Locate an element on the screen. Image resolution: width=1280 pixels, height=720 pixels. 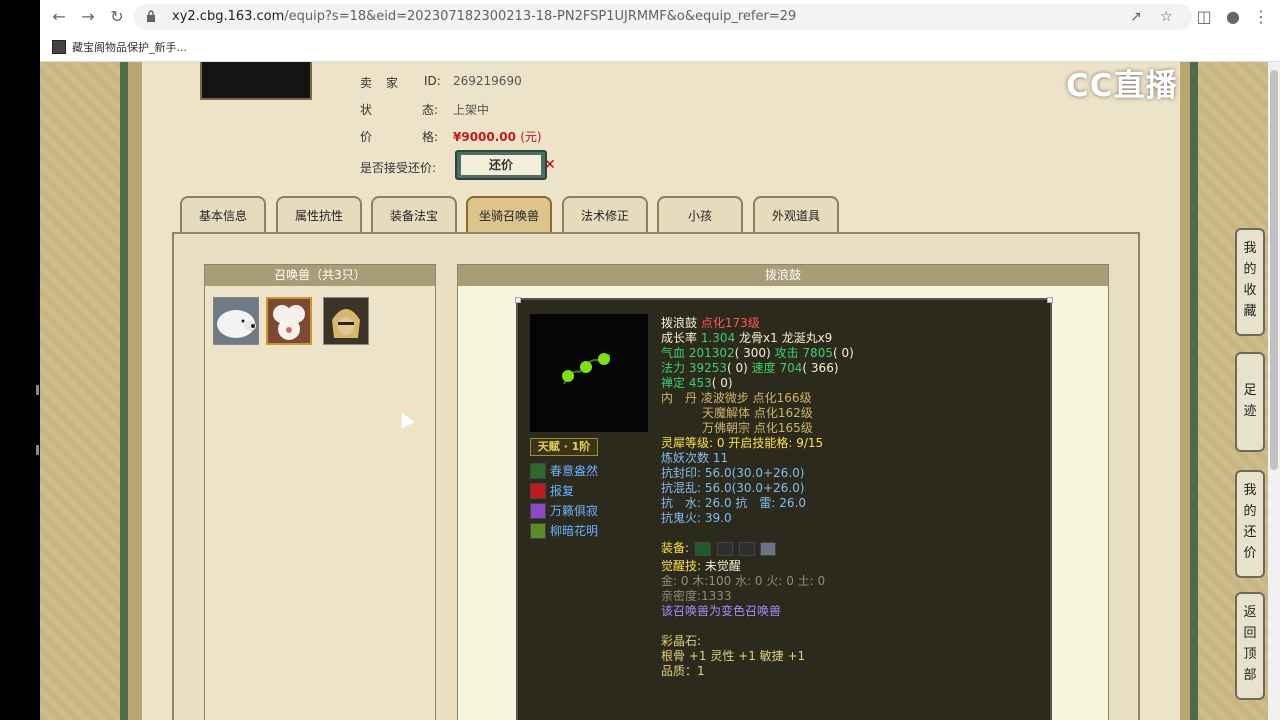
menu-icon: ⋮ is located at coordinates (1261, 17).